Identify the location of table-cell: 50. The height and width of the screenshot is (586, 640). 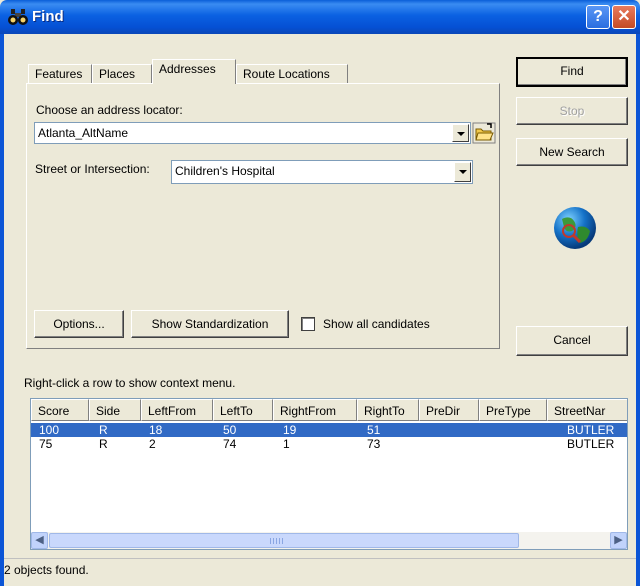
(230, 430).